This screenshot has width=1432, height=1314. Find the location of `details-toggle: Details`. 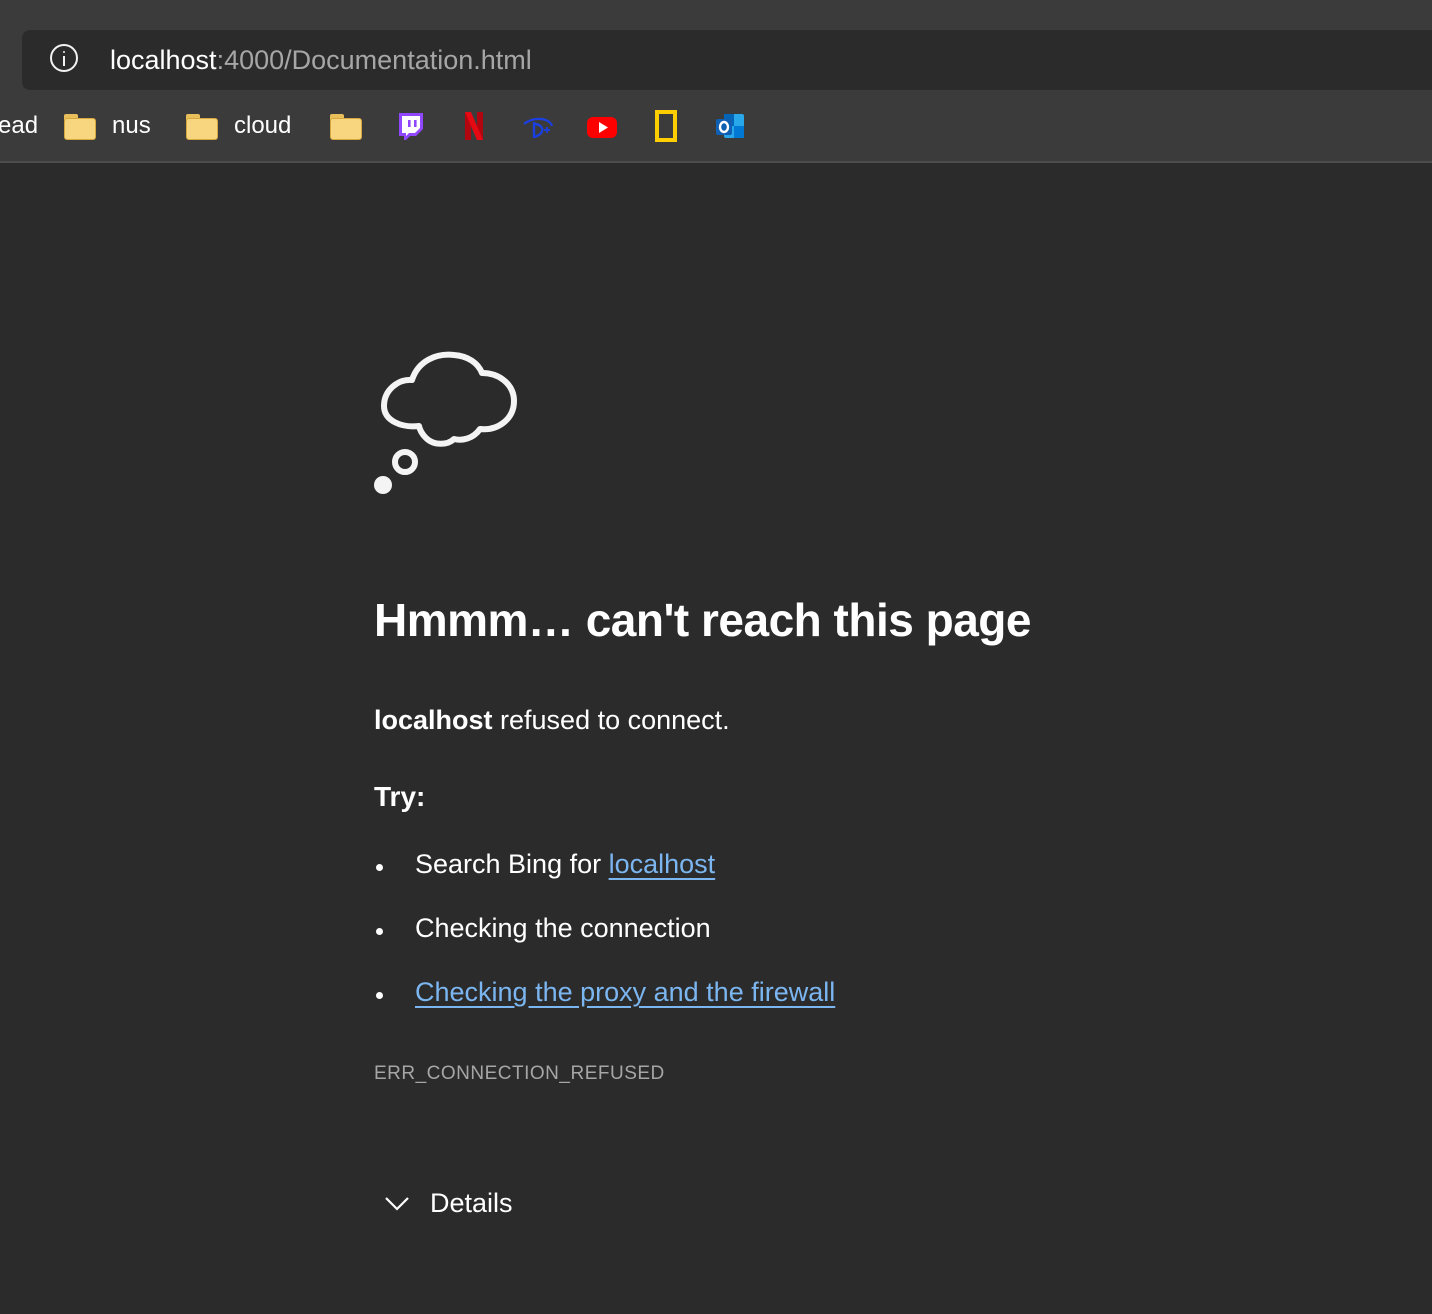

details-toggle: Details is located at coordinates (448, 1203).